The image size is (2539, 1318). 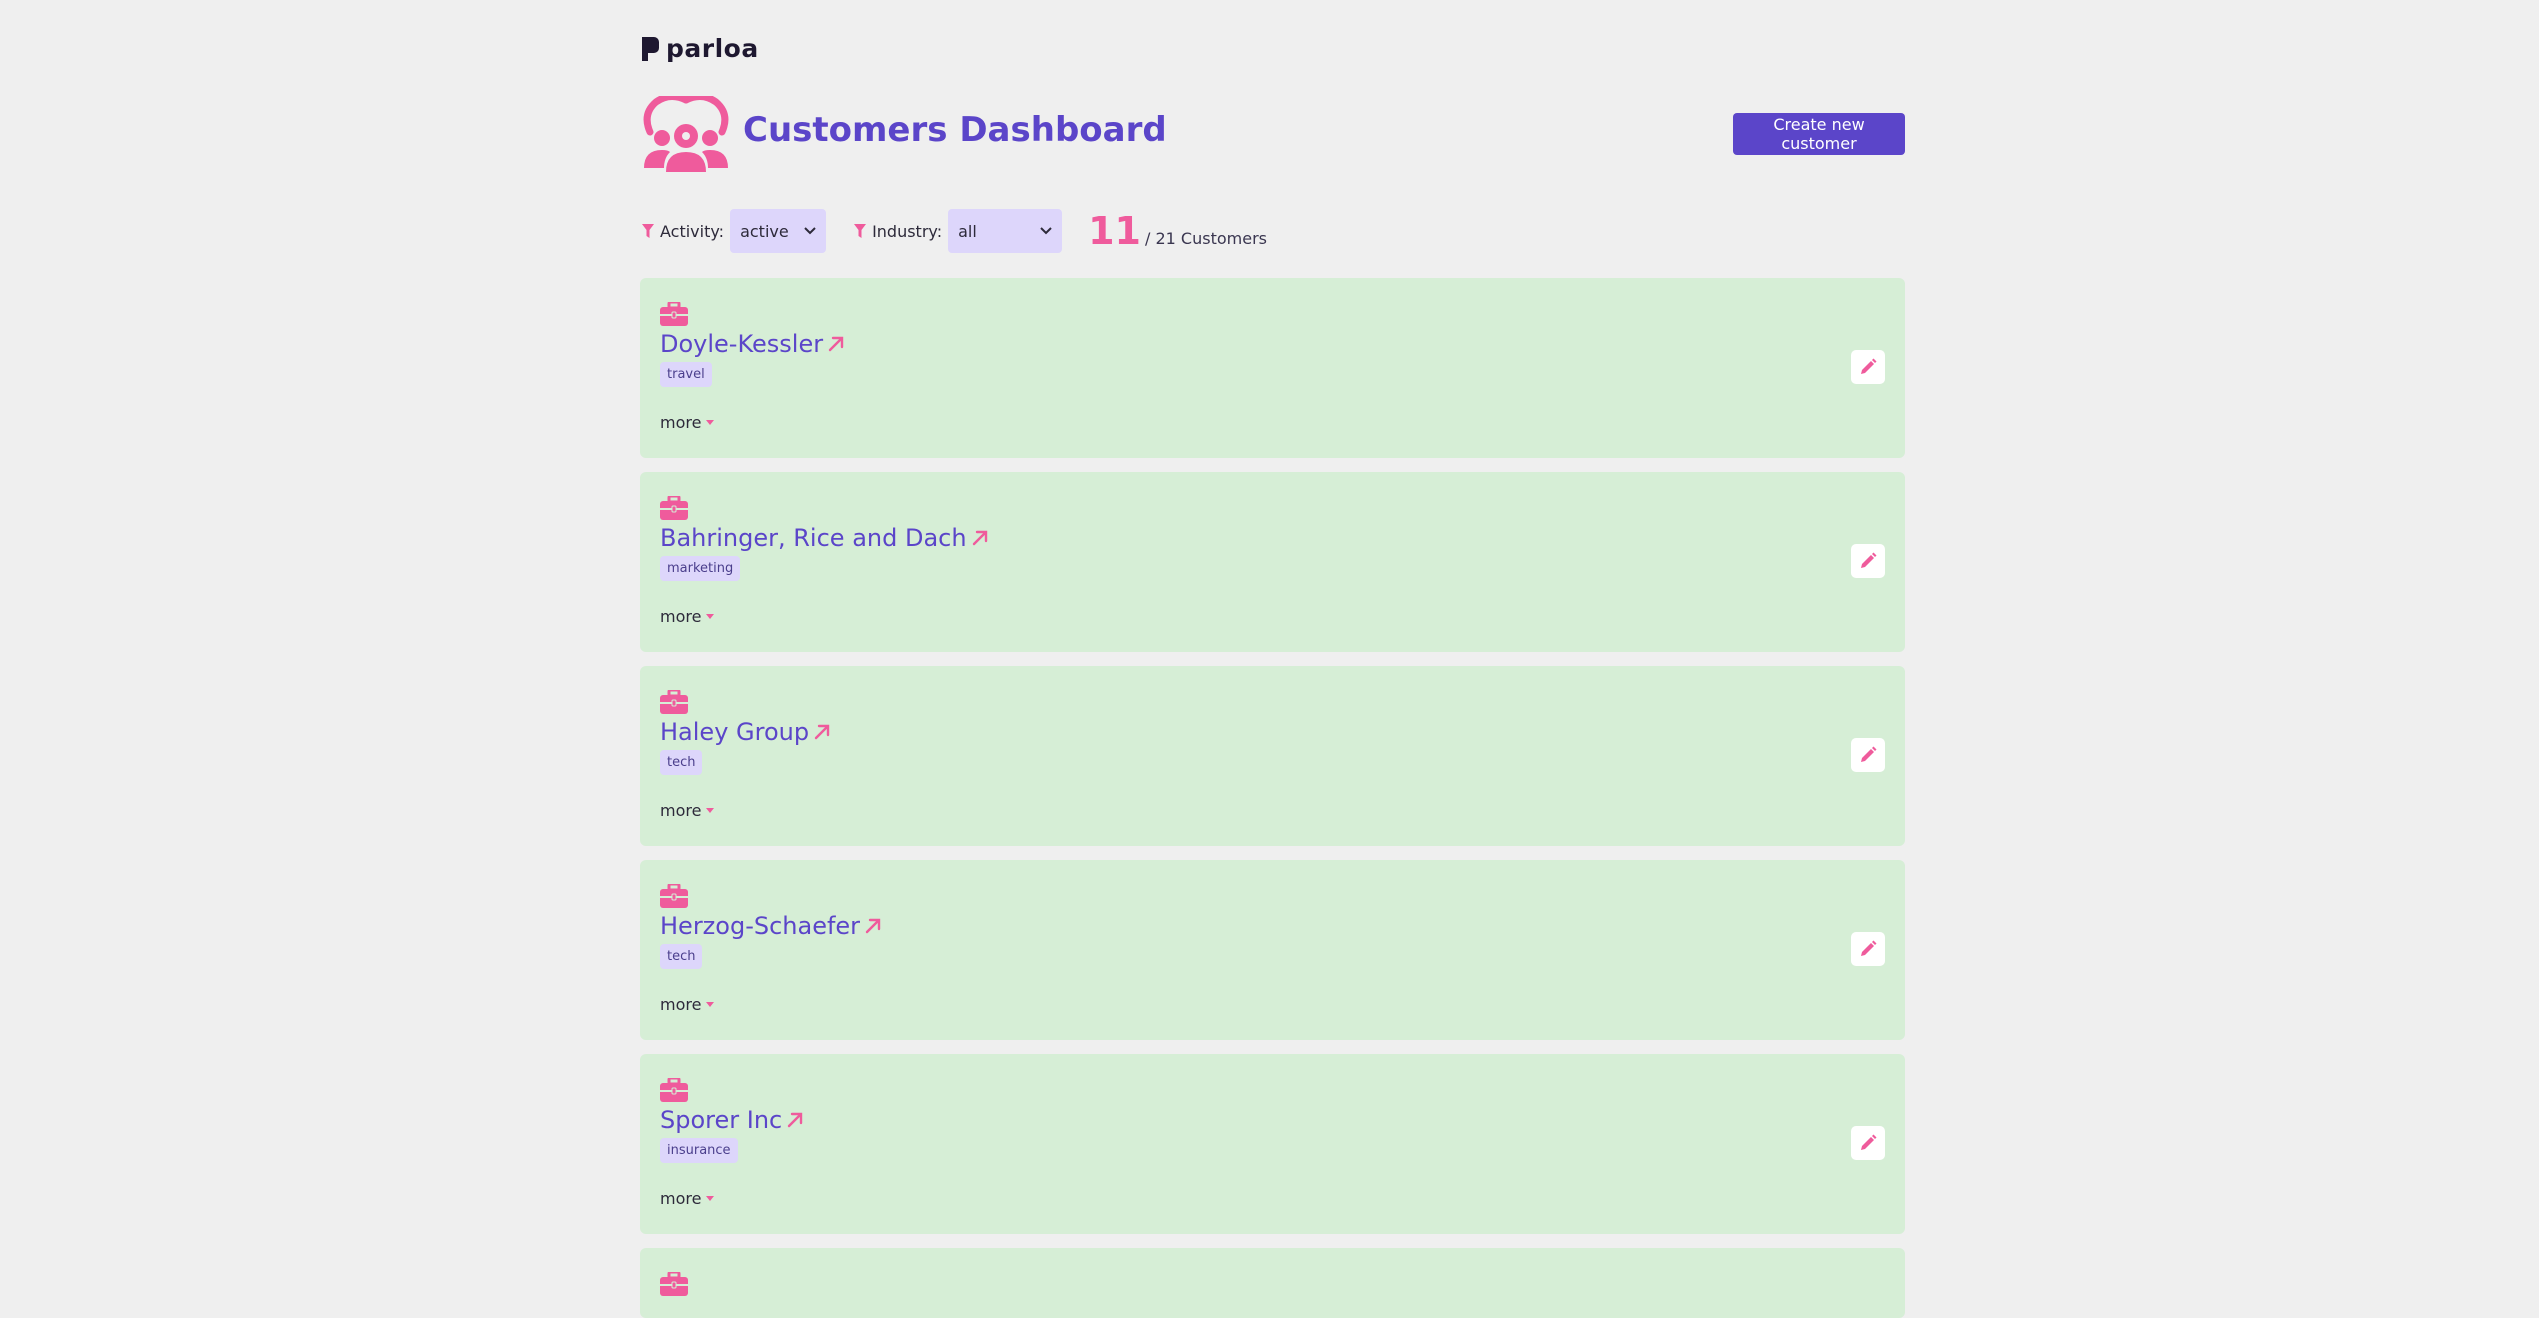 What do you see at coordinates (1272, 132) in the screenshot?
I see `page-header: Customers Dashboard Create new customer` at bounding box center [1272, 132].